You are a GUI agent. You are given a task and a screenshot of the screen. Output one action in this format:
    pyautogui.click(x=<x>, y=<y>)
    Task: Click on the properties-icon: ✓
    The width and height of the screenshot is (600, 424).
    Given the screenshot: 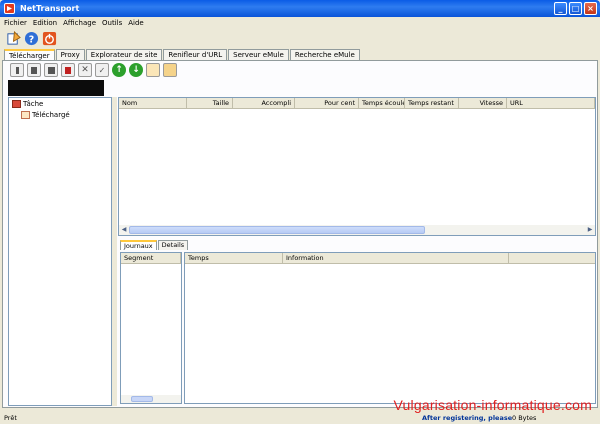 What is the action you would take?
    pyautogui.click(x=102, y=70)
    